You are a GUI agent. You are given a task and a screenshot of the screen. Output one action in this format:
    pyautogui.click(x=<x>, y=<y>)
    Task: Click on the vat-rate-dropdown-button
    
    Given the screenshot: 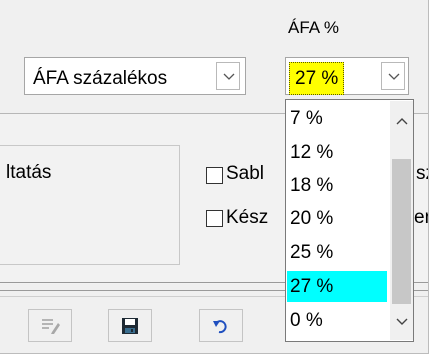 What is the action you would take?
    pyautogui.click(x=393, y=76)
    